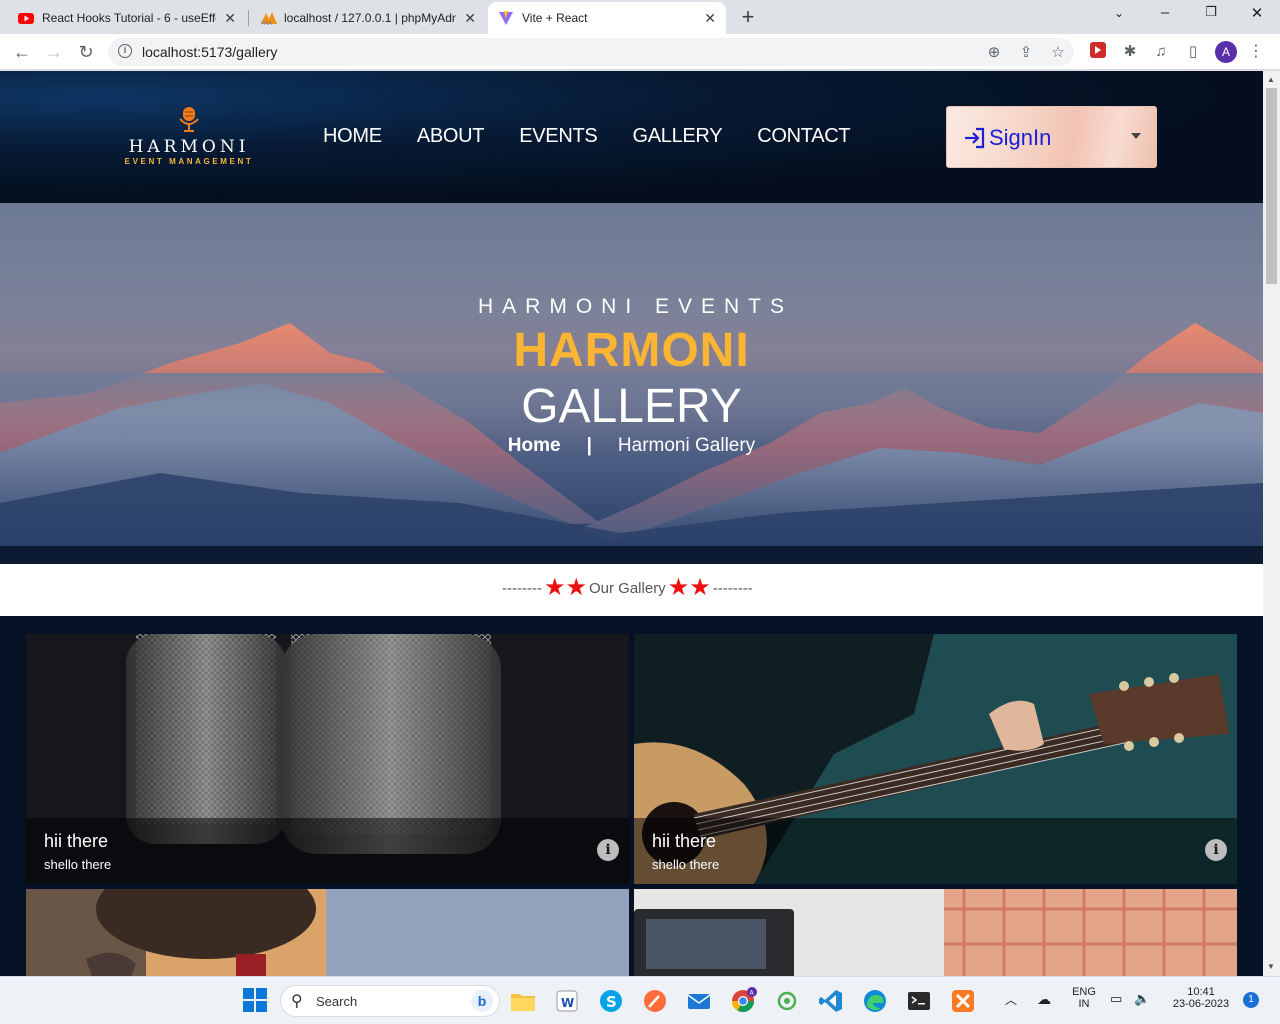 This screenshot has height=1024, width=1280. I want to click on logo-tagline: EVENT MANAGEMENT, so click(189, 161).